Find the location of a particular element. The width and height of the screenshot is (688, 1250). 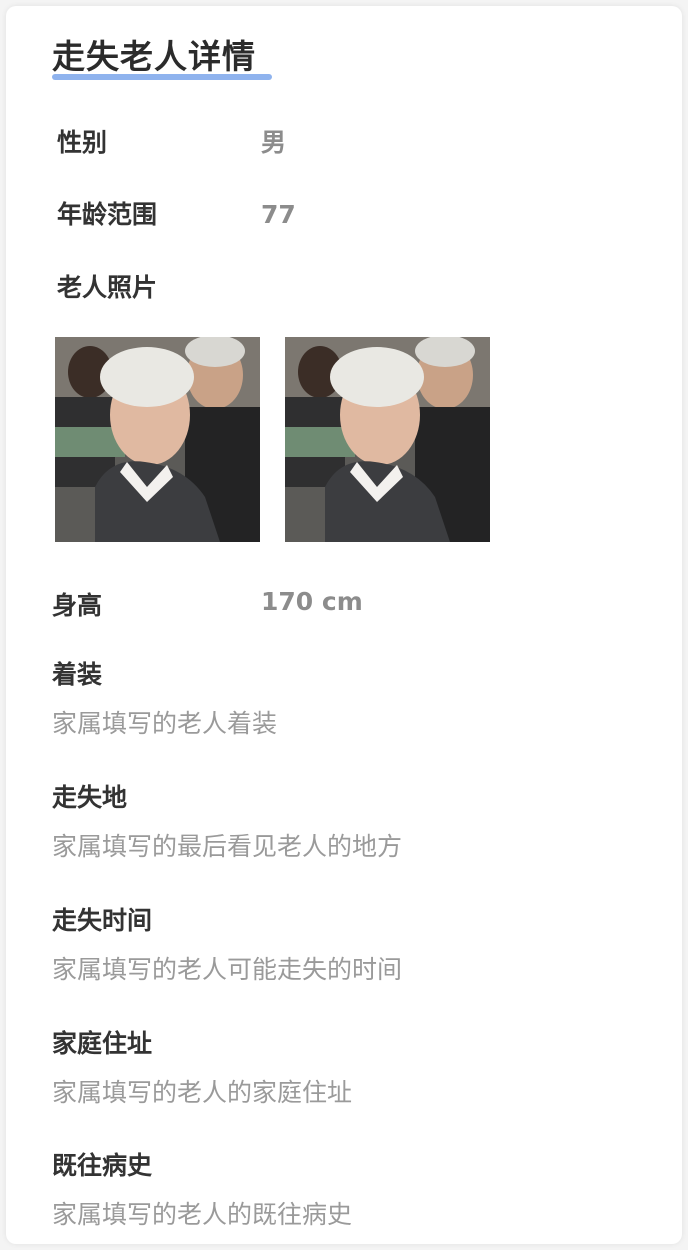

medical-history-label: 既往病史 is located at coordinates (102, 1165).